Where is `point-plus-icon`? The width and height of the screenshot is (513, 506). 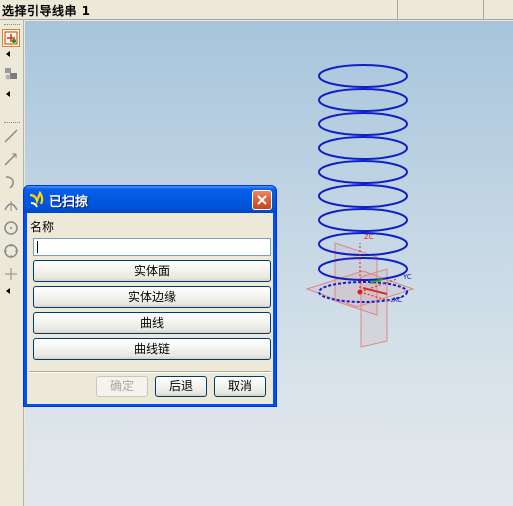
point-plus-icon is located at coordinates (11, 274).